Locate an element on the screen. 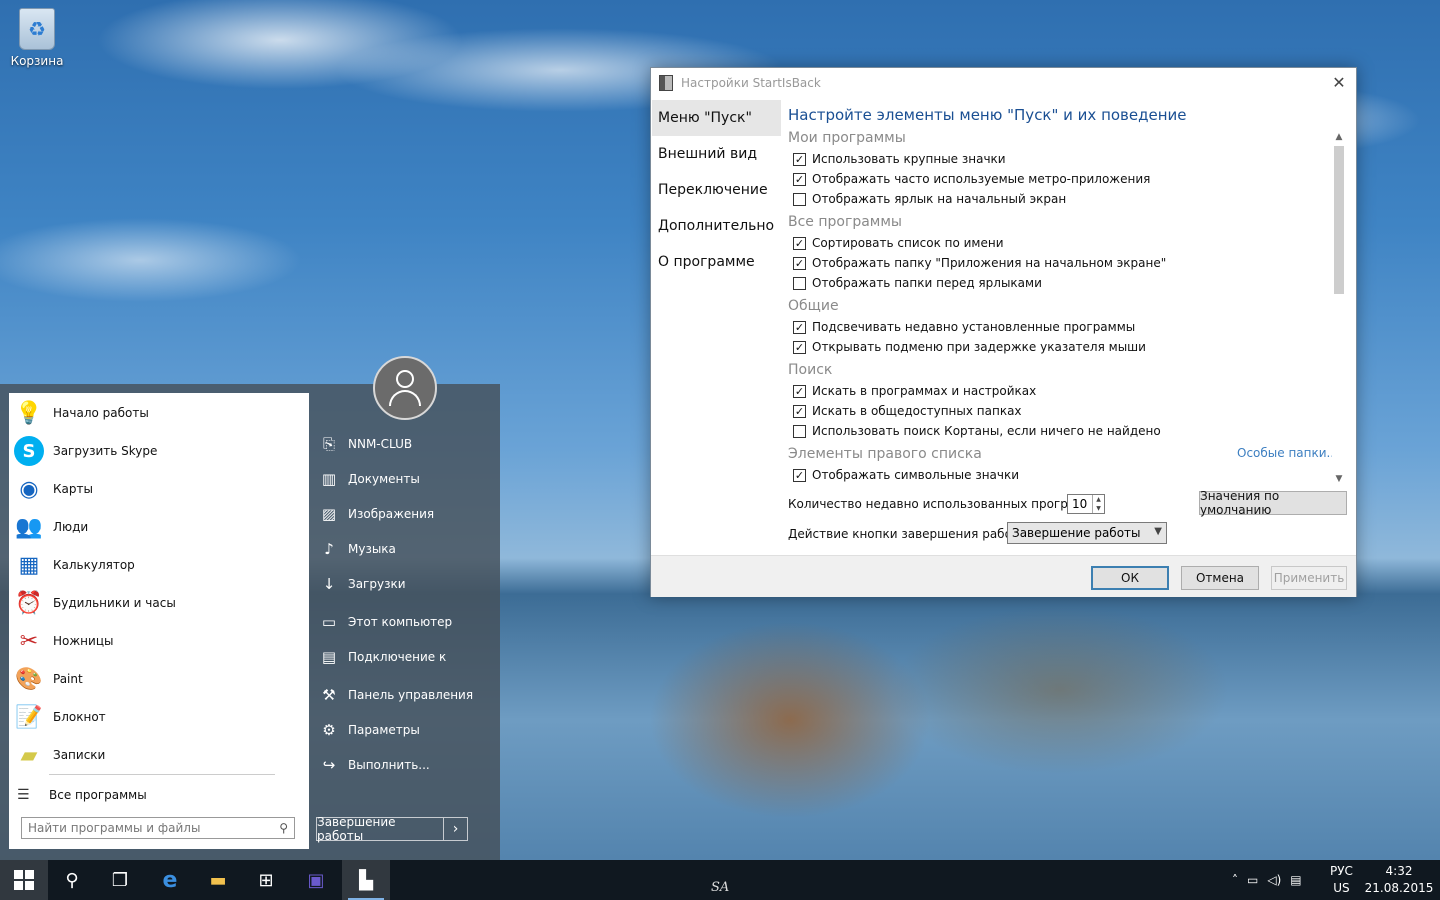 The width and height of the screenshot is (1440, 900). skype-icon: S is located at coordinates (29, 451).